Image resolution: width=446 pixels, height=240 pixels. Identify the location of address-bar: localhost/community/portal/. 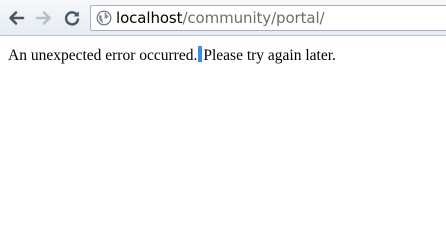
(268, 18).